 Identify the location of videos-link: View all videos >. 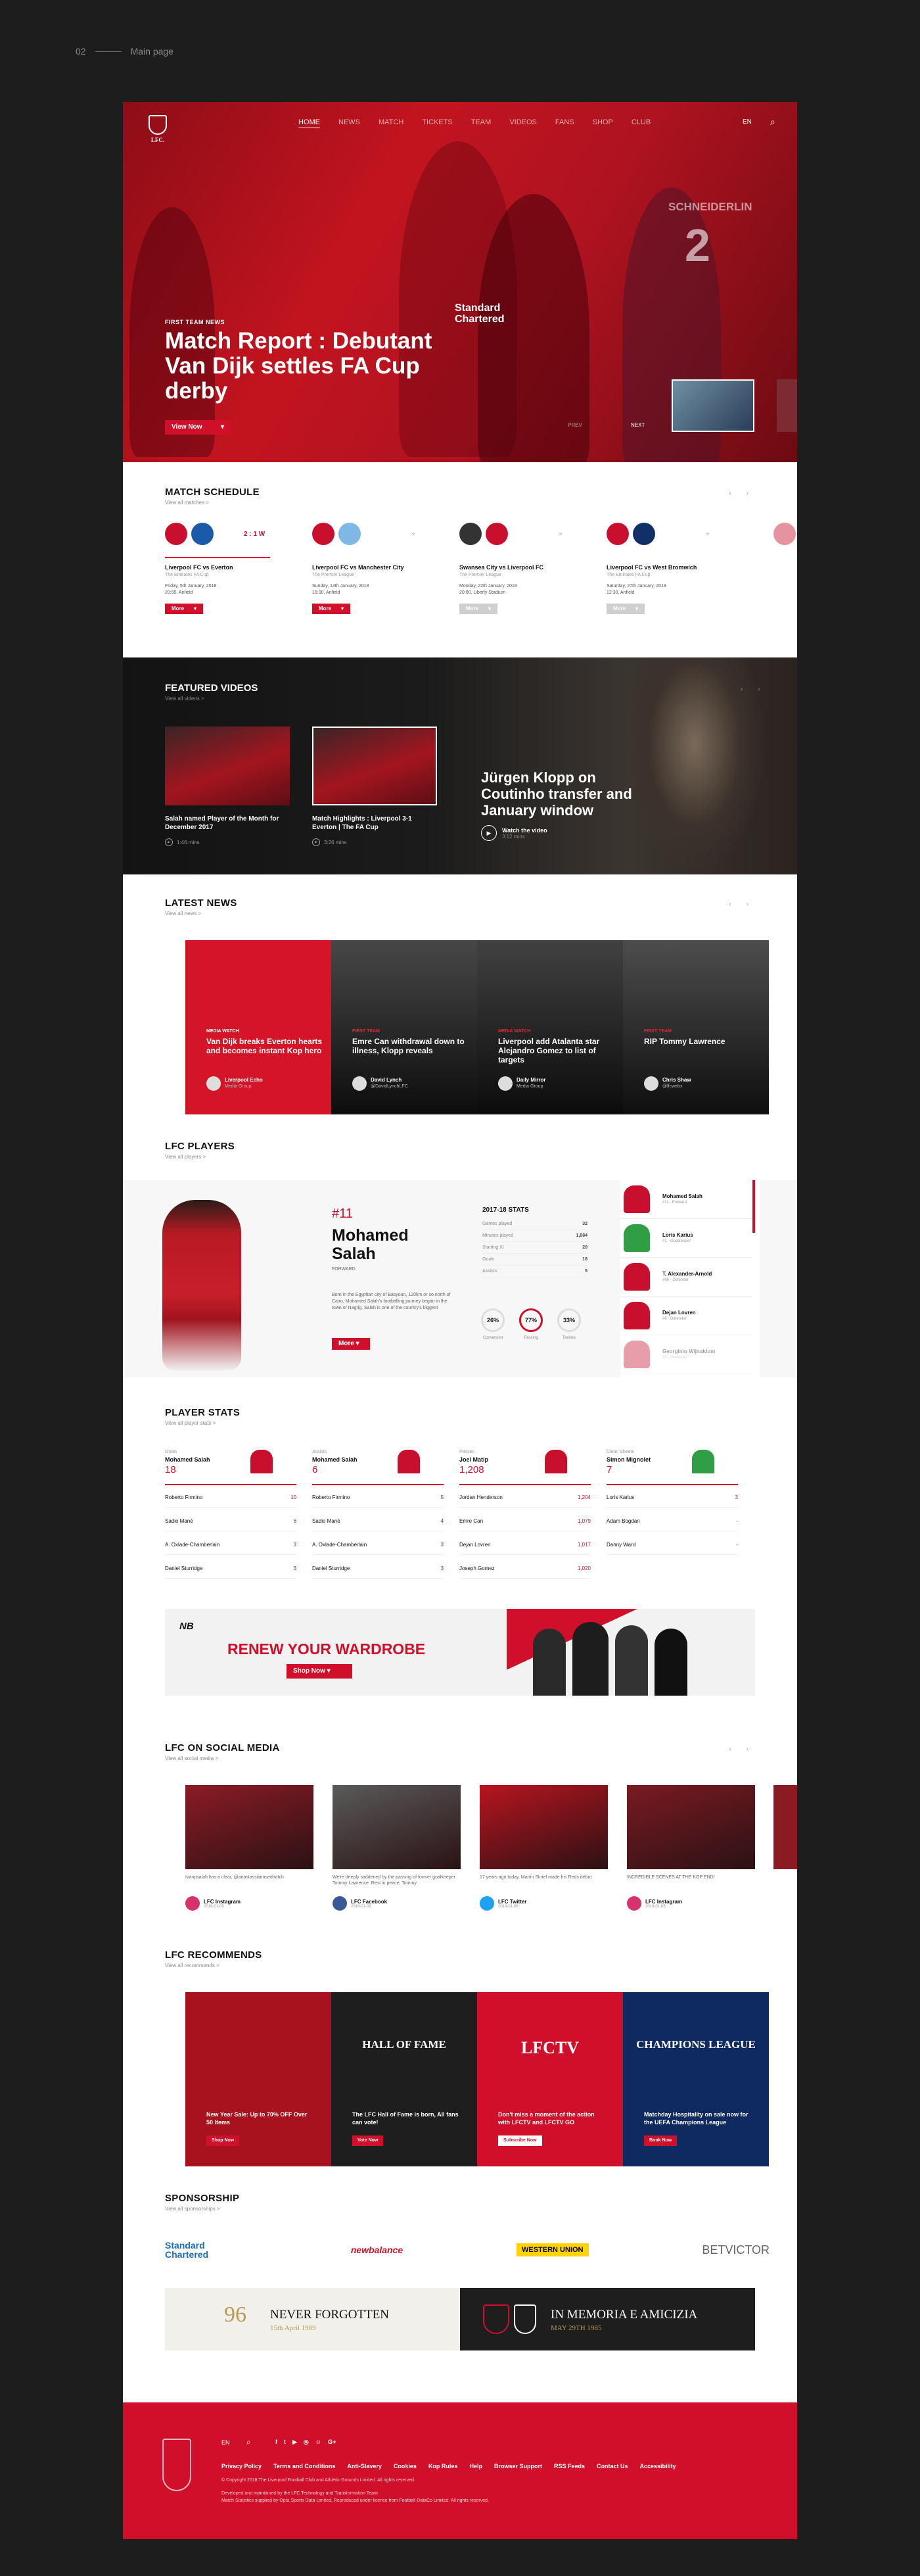
(185, 699).